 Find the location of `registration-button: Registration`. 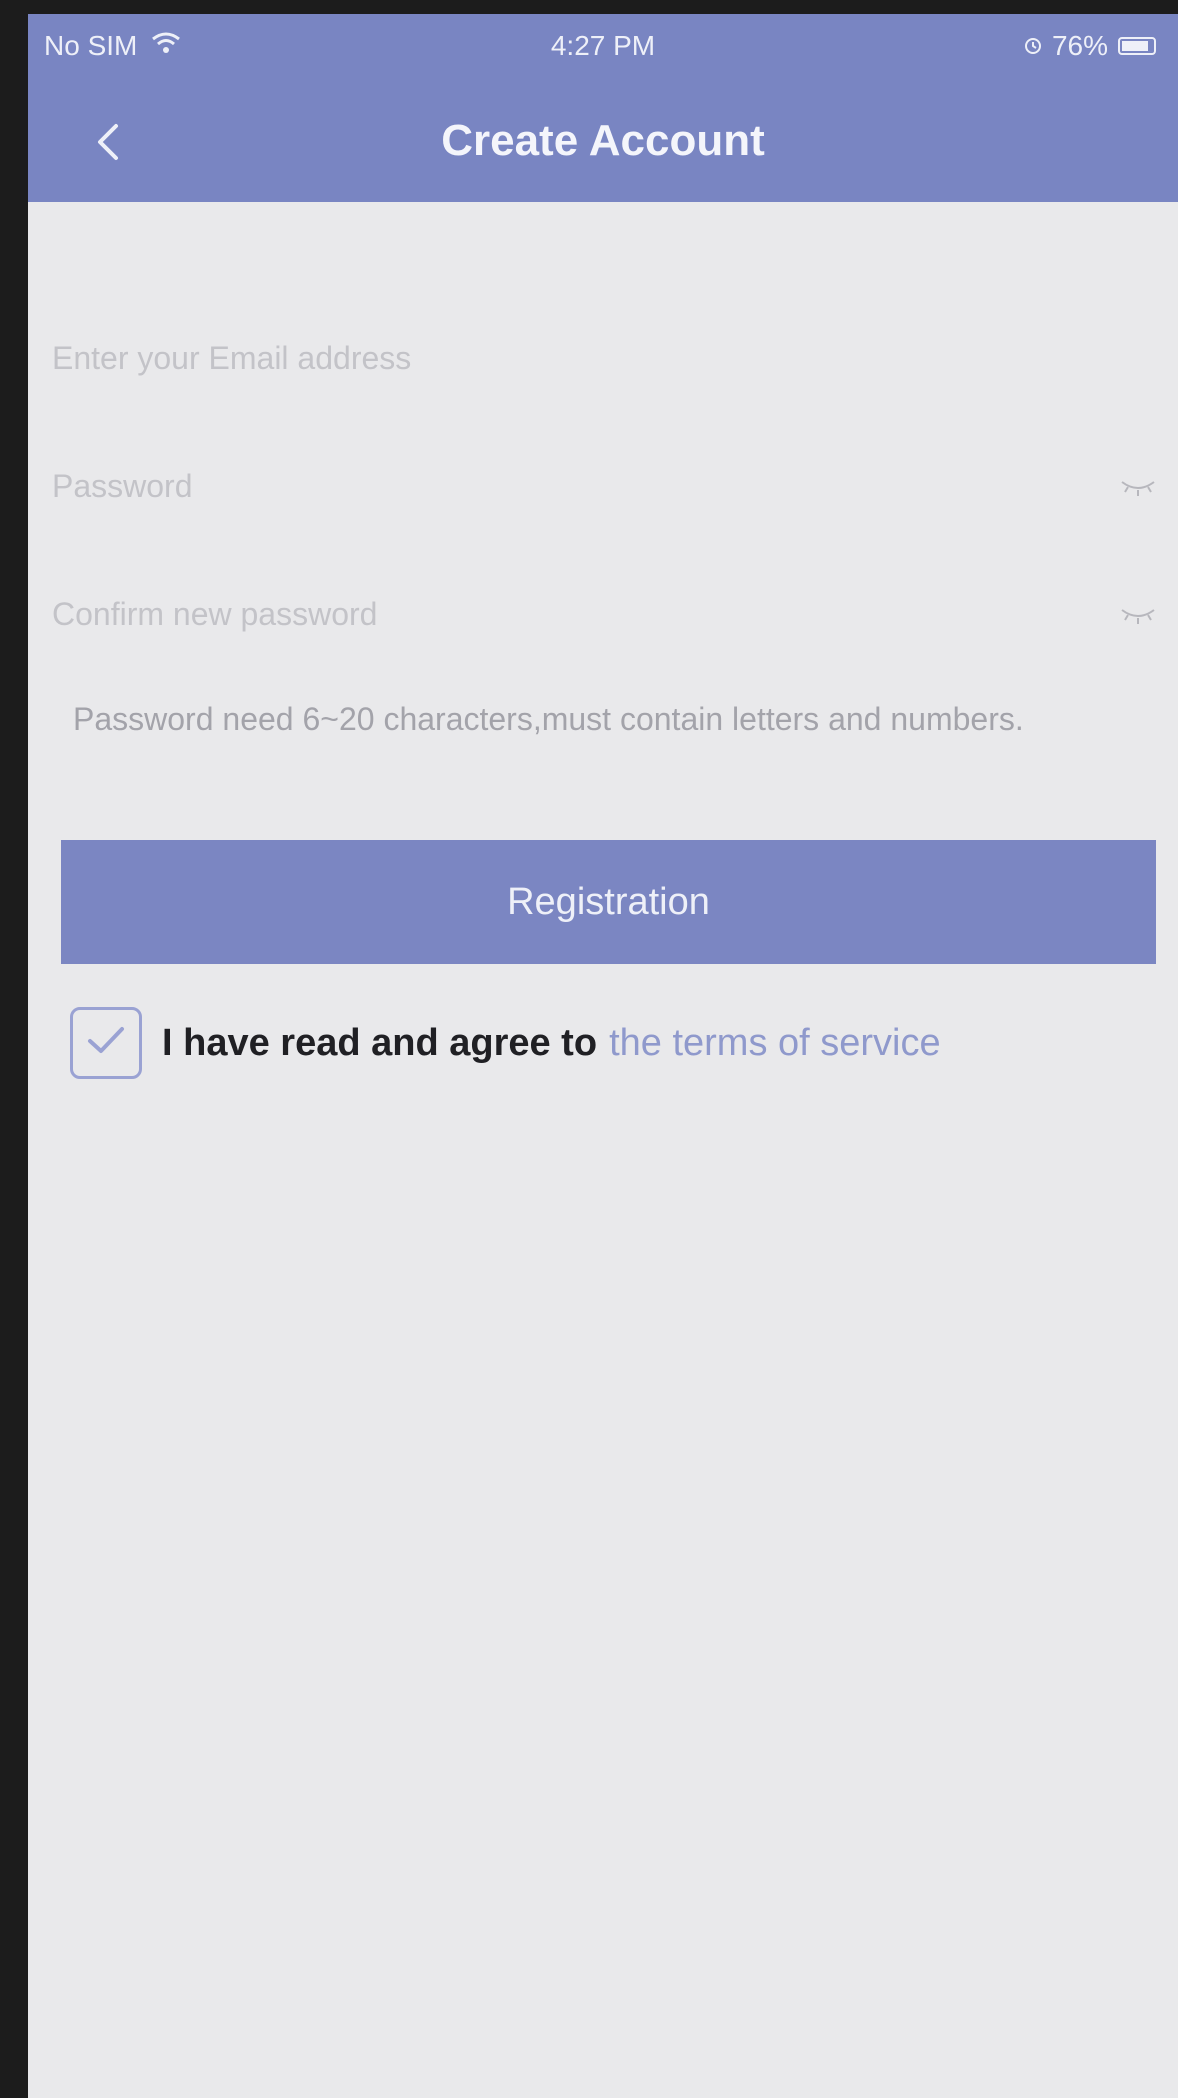

registration-button: Registration is located at coordinates (608, 902).